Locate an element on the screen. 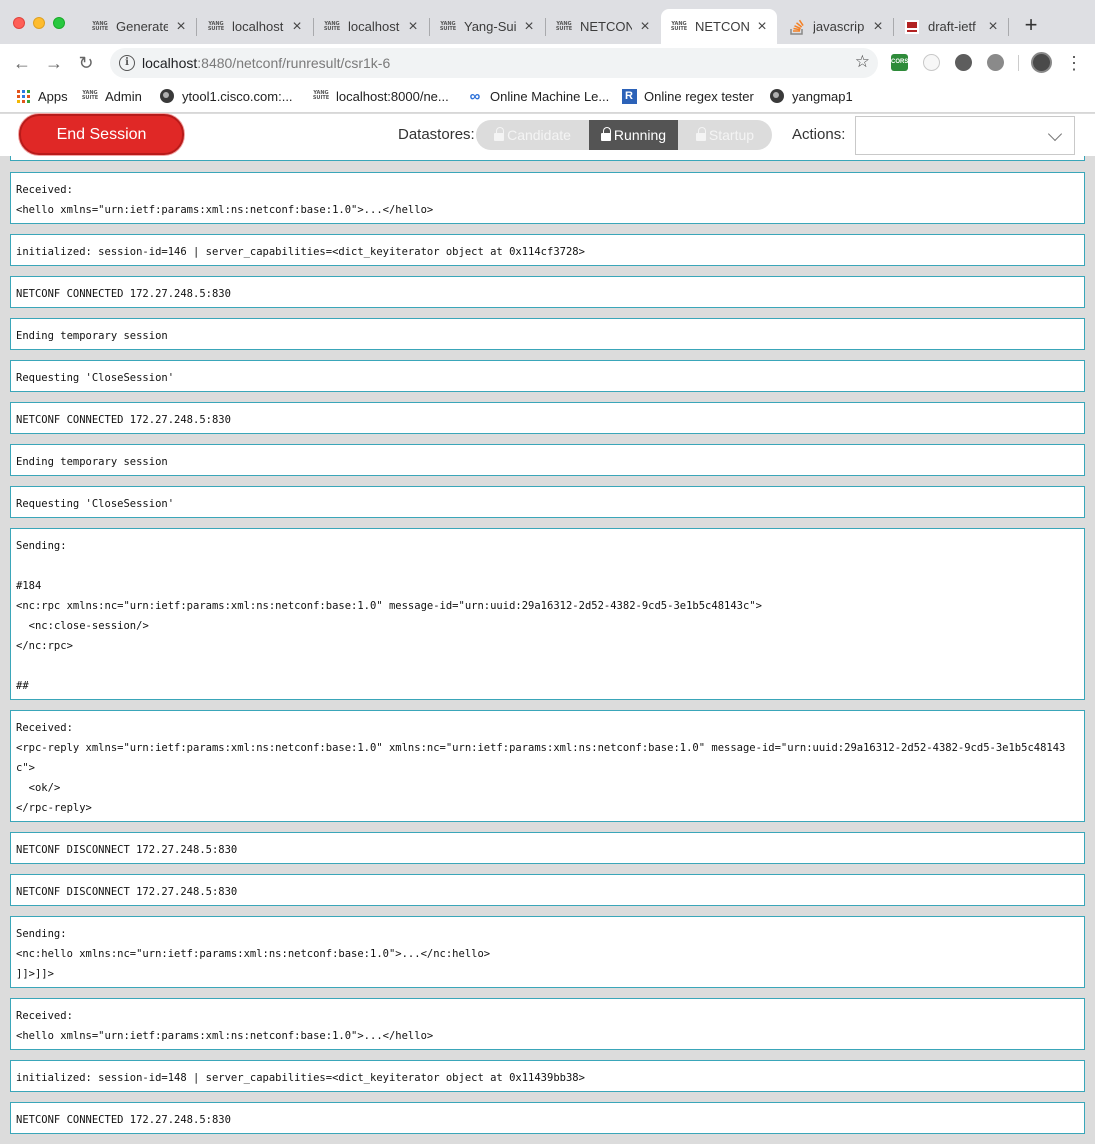 The height and width of the screenshot is (1144, 1095). ietf-html-icon is located at coordinates (912, 27).